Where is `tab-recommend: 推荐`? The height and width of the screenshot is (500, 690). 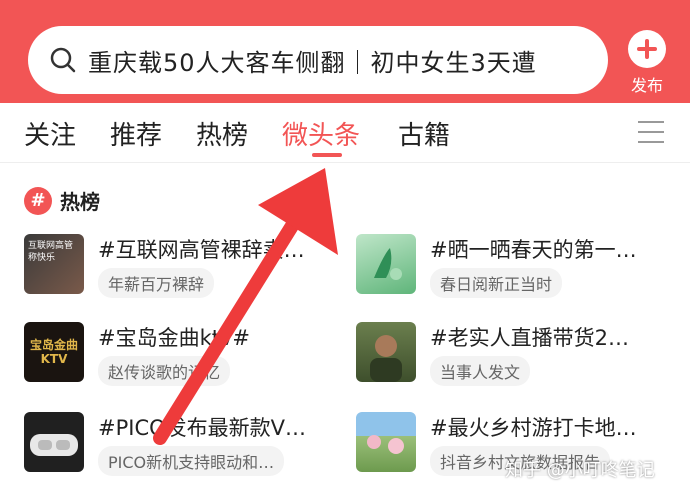 tab-recommend: 推荐 is located at coordinates (136, 133).